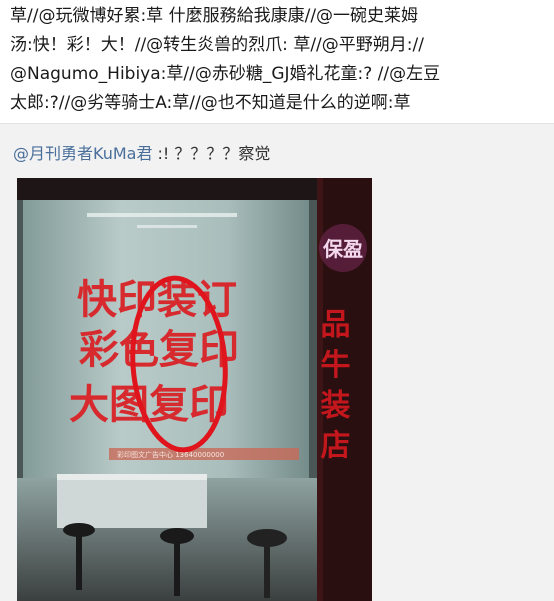 Image resolution: width=554 pixels, height=601 pixels. What do you see at coordinates (211, 153) in the screenshot?
I see `repost-text: :! ？？？？察觉` at bounding box center [211, 153].